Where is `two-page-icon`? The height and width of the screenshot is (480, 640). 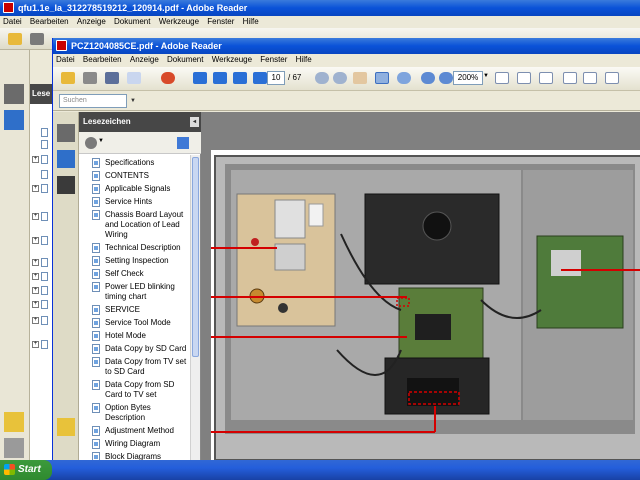
two-page-icon is located at coordinates (612, 78).